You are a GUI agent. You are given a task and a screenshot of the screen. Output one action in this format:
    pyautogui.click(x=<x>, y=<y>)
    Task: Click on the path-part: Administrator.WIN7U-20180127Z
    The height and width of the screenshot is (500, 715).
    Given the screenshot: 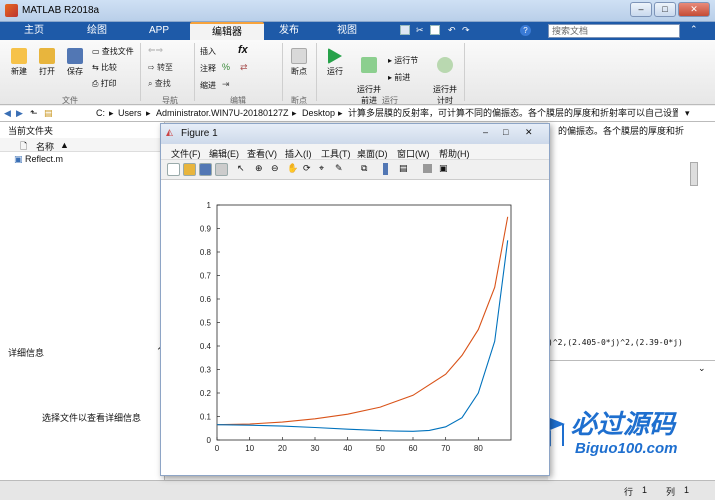 What is the action you would take?
    pyautogui.click(x=222, y=113)
    